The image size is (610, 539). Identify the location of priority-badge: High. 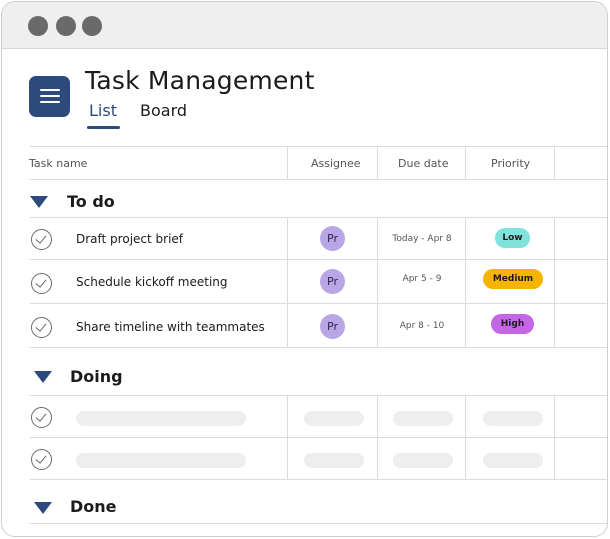
(512, 324).